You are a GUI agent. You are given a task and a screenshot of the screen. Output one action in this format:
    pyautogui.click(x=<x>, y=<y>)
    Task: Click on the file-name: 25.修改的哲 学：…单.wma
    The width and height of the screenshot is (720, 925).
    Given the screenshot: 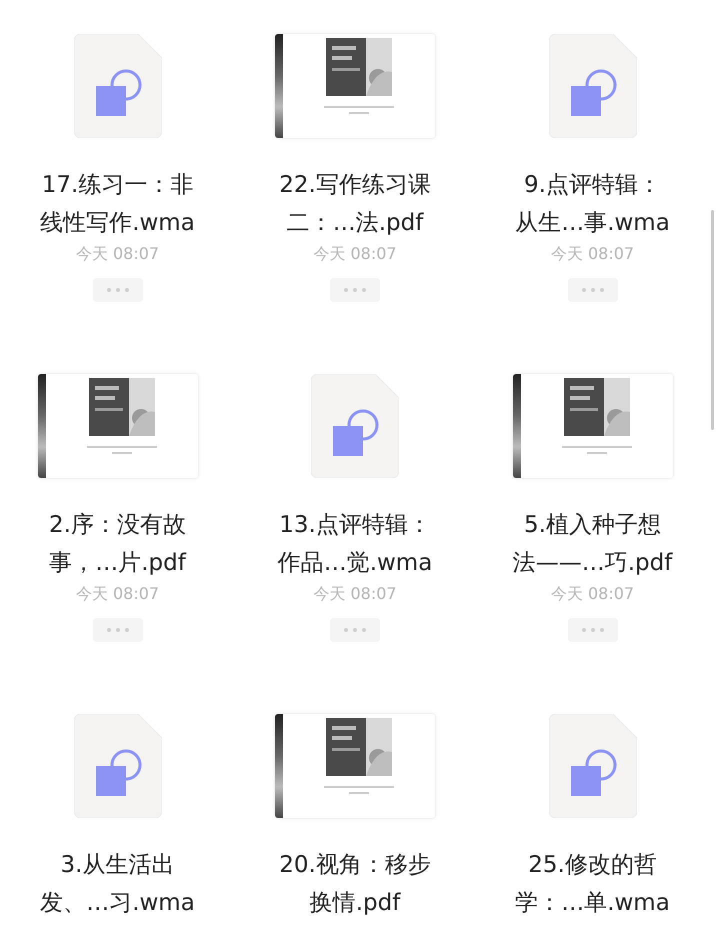 What is the action you would take?
    pyautogui.click(x=592, y=884)
    